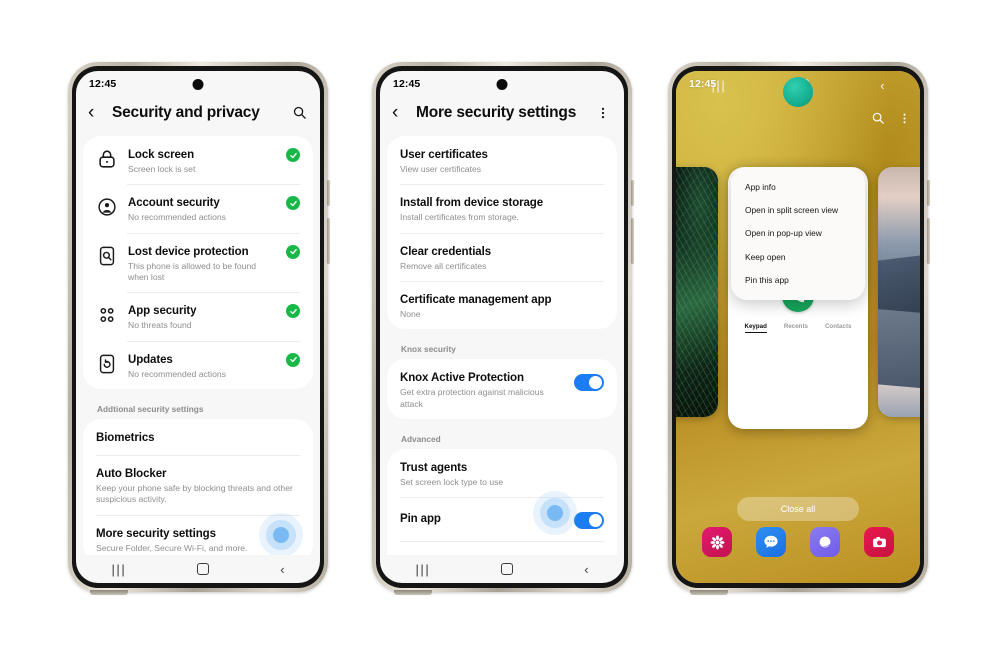 This screenshot has width=1000, height=666. What do you see at coordinates (198, 364) in the screenshot?
I see `setting-row-updates: Updates No recommended actions` at bounding box center [198, 364].